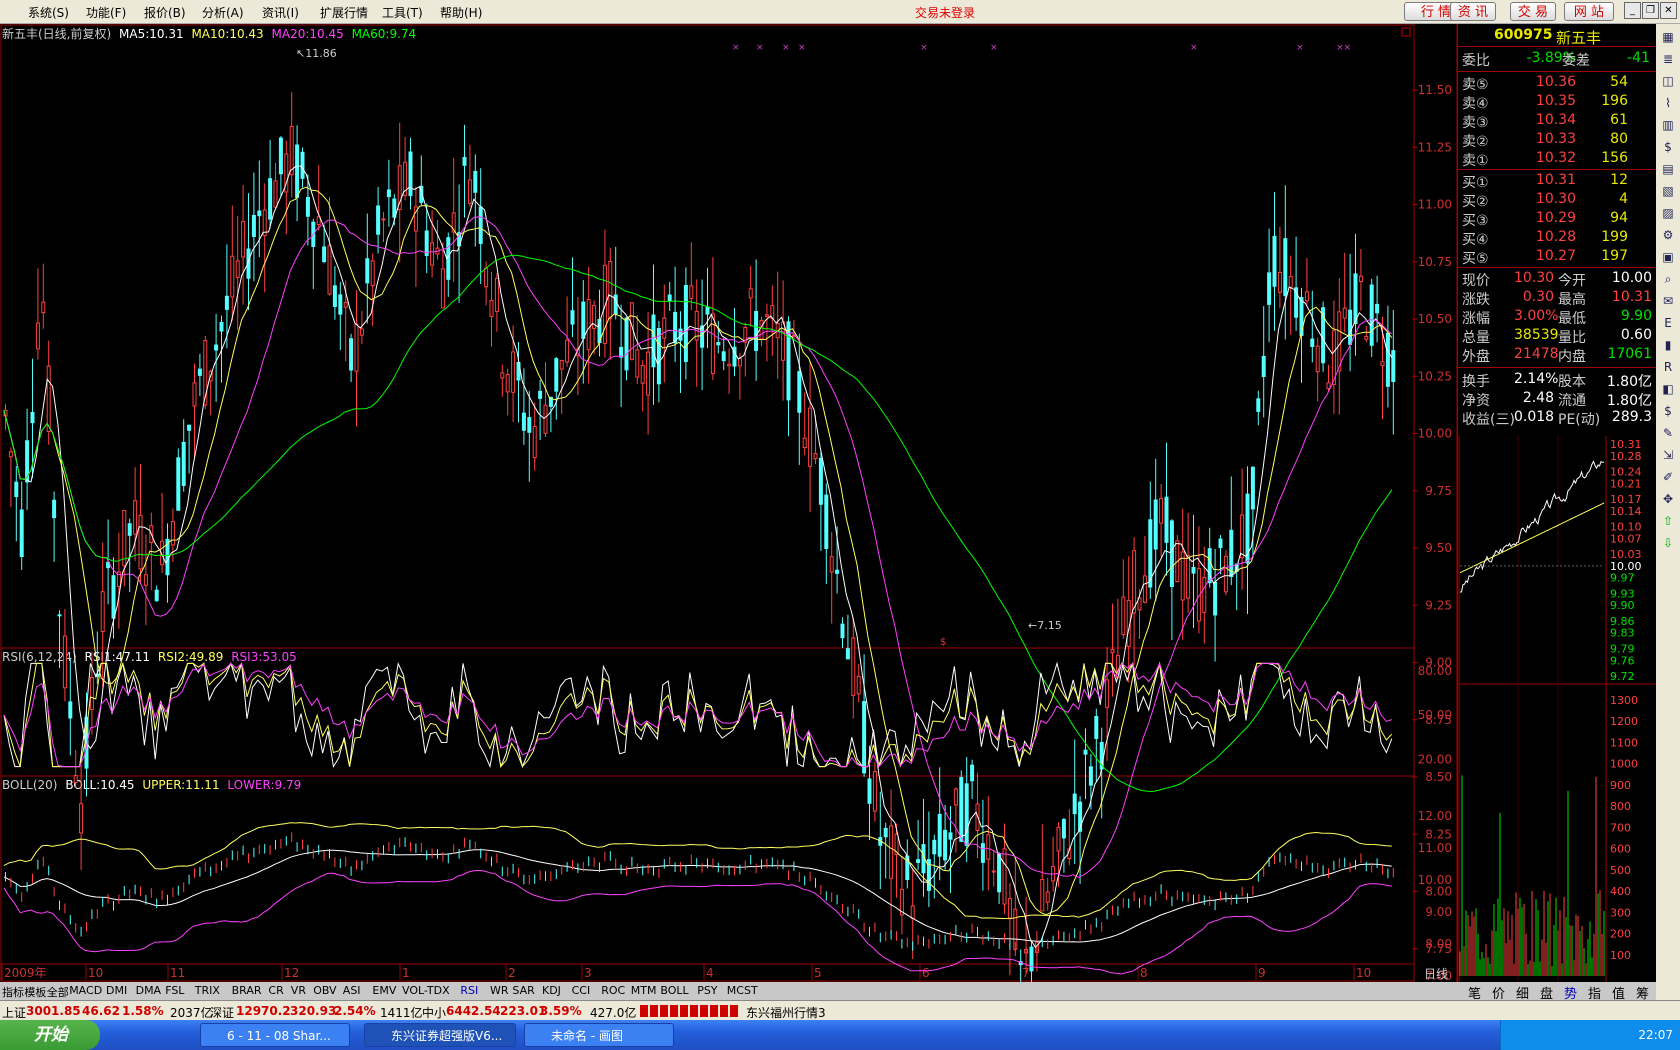 The width and height of the screenshot is (1680, 1050). Describe the element at coordinates (1668, 125) in the screenshot. I see `bars-icon: ▥` at that location.